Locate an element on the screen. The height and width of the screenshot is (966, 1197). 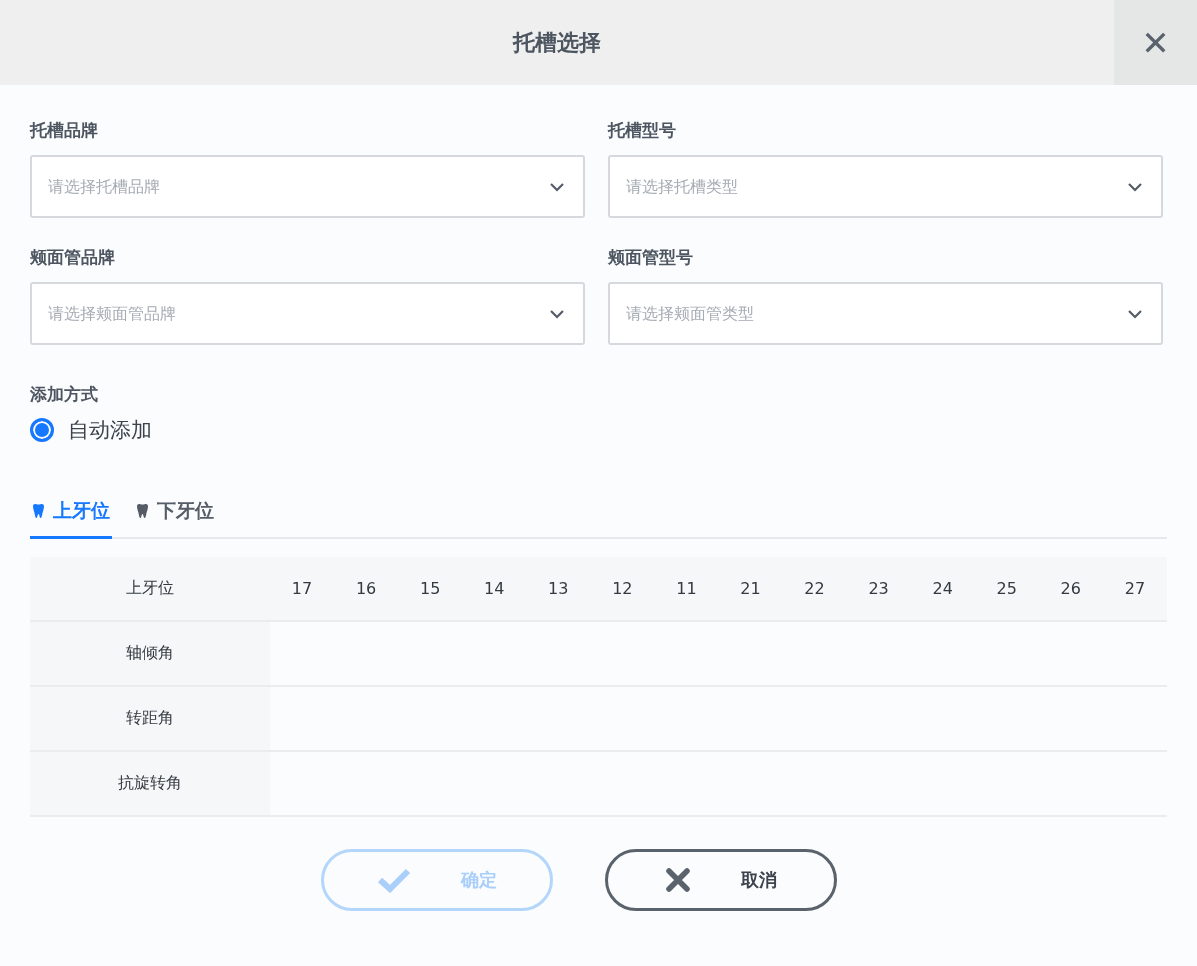
select-field: 请选择托槽类型 is located at coordinates (885, 186).